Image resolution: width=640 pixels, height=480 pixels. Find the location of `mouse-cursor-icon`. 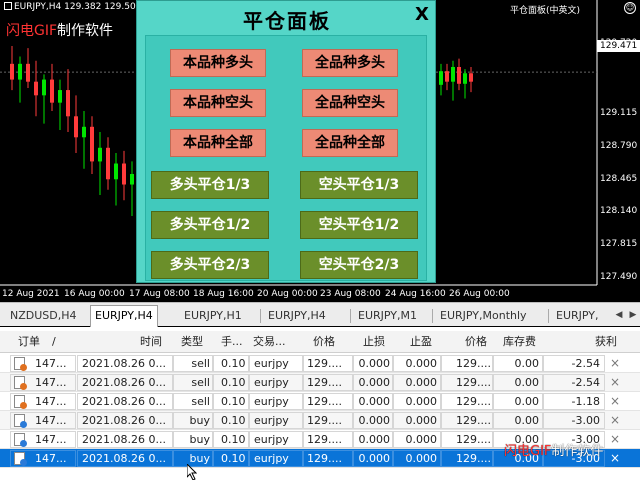

mouse-cursor-icon is located at coordinates (192, 472).